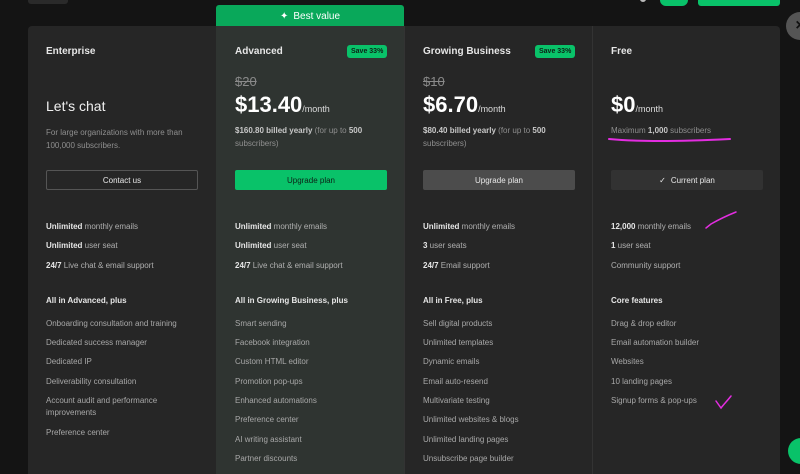 The image size is (800, 474). What do you see at coordinates (272, 361) in the screenshot?
I see `feature-item: Custom HTML editor` at bounding box center [272, 361].